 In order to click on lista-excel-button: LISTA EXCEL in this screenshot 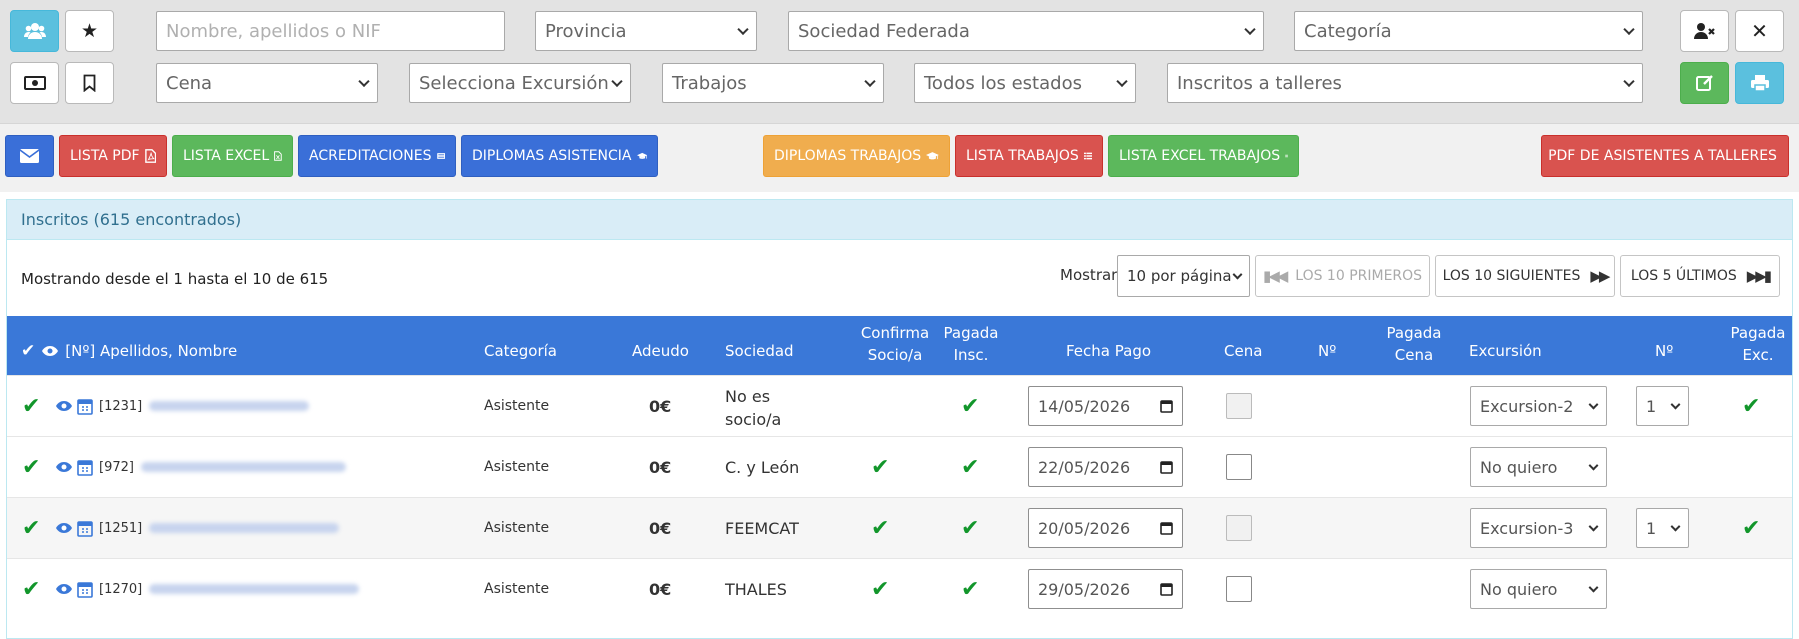, I will do `click(232, 156)`.